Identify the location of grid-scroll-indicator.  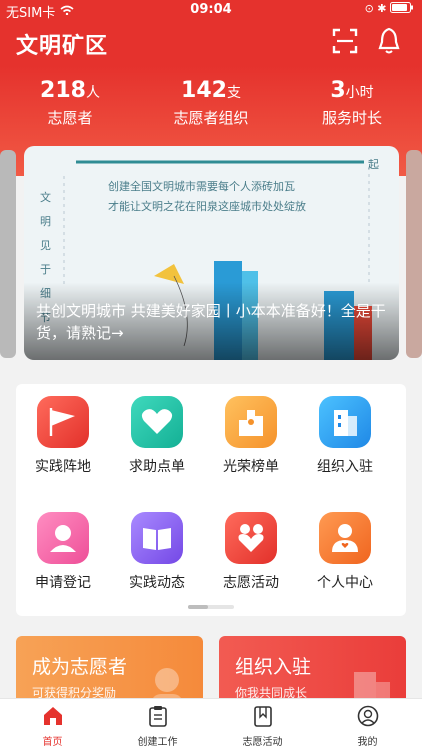
(211, 607).